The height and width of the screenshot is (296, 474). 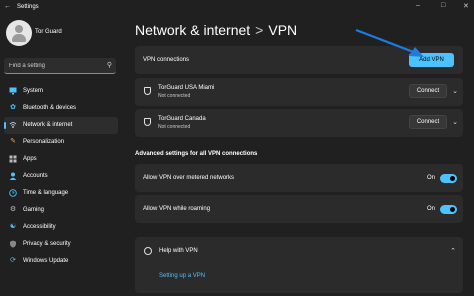 What do you see at coordinates (177, 209) in the screenshot?
I see `setting-label: Allow VPN while roaming` at bounding box center [177, 209].